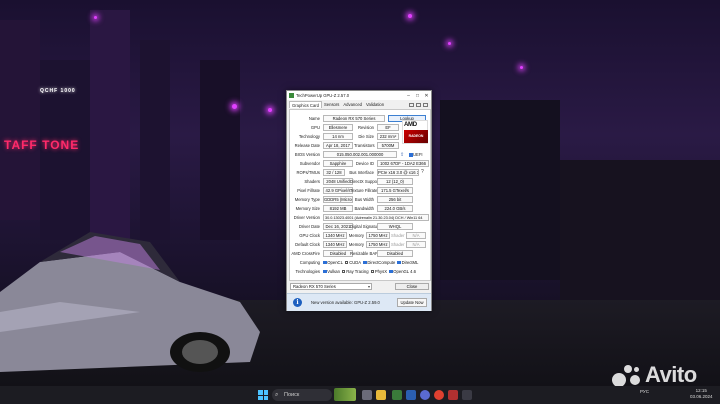  What do you see at coordinates (425, 104) in the screenshot?
I see `menu-icon` at bounding box center [425, 104].